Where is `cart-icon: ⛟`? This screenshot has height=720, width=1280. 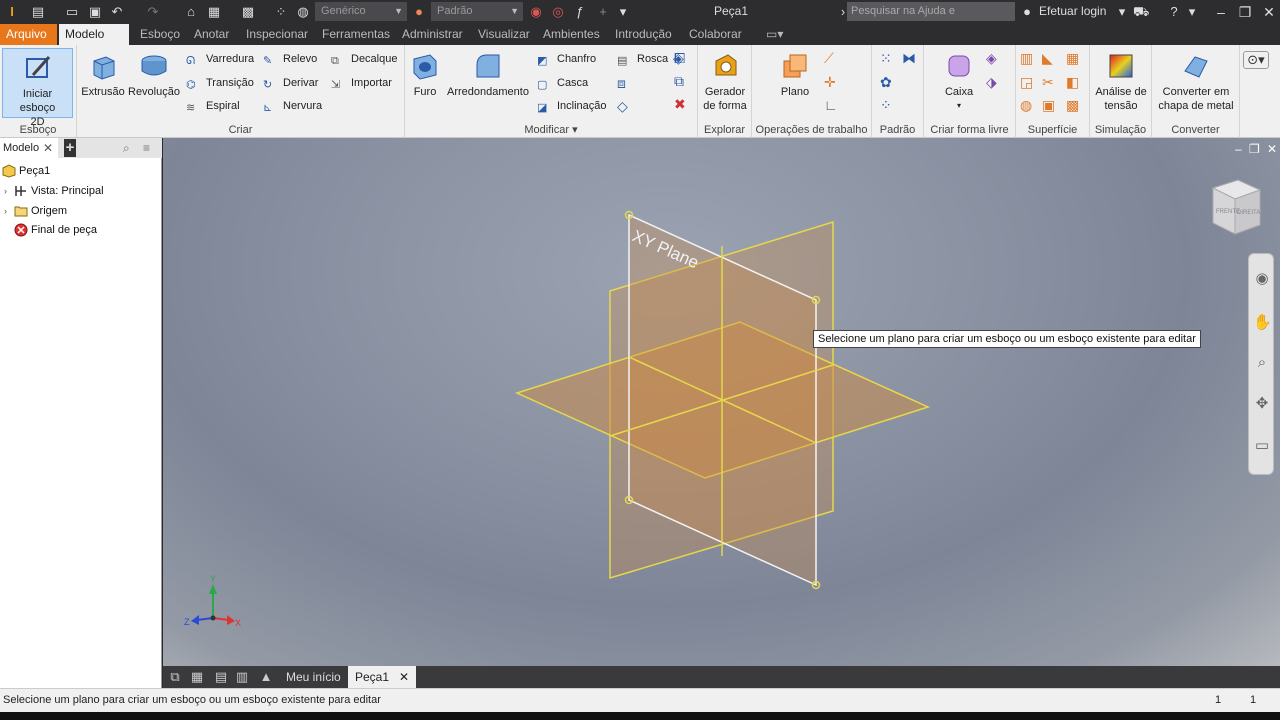 cart-icon: ⛟ is located at coordinates (1141, 12).